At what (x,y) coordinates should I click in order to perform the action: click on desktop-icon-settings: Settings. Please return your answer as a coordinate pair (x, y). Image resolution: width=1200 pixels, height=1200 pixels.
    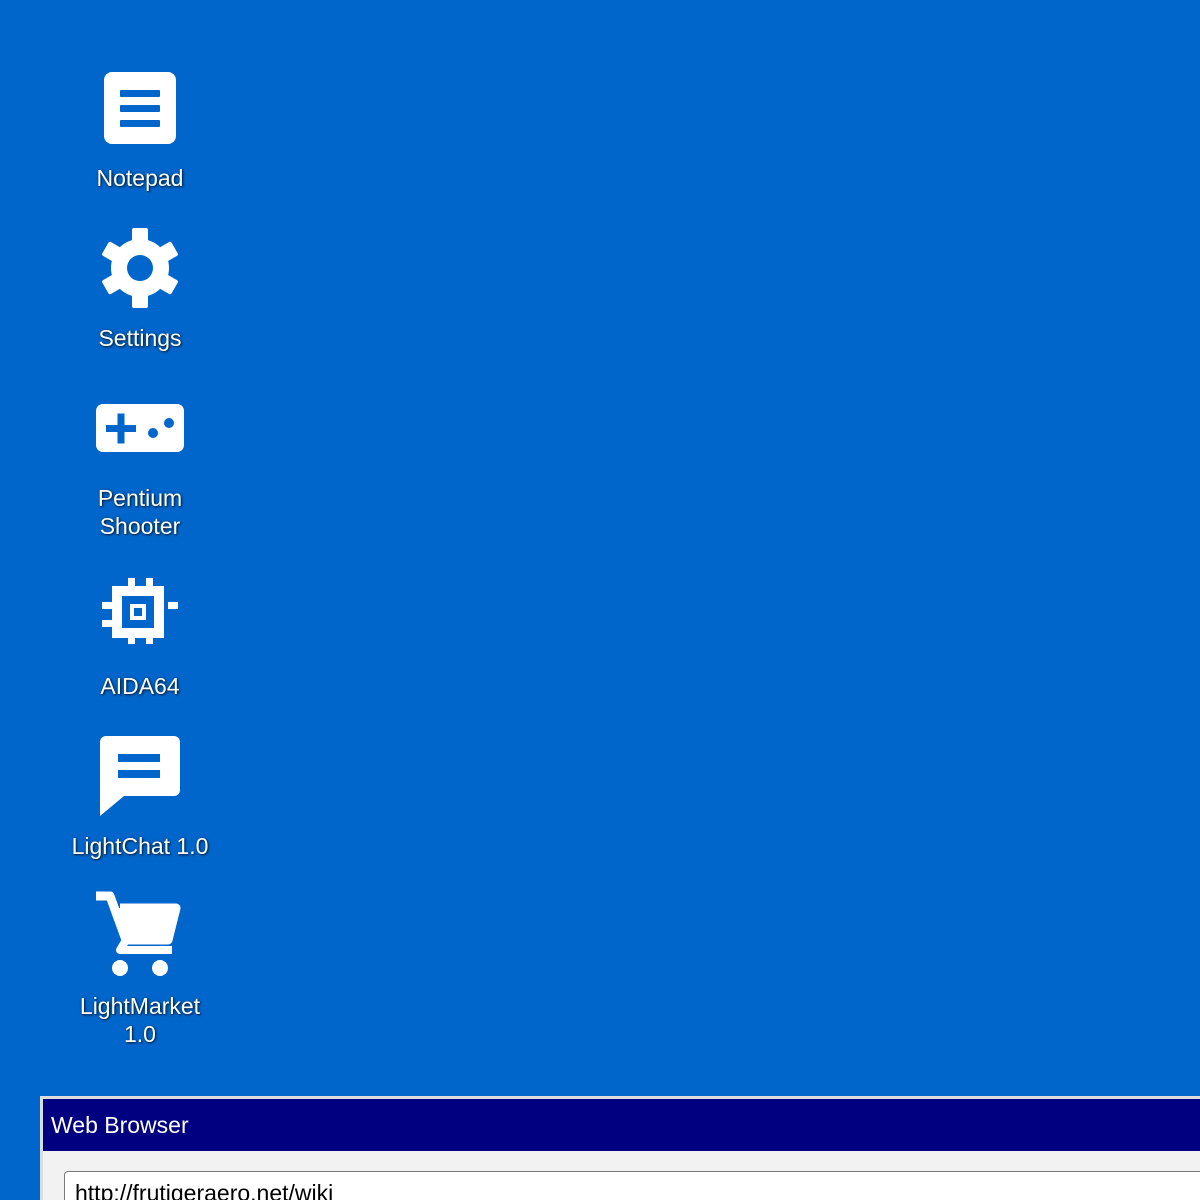
    Looking at the image, I should click on (140, 286).